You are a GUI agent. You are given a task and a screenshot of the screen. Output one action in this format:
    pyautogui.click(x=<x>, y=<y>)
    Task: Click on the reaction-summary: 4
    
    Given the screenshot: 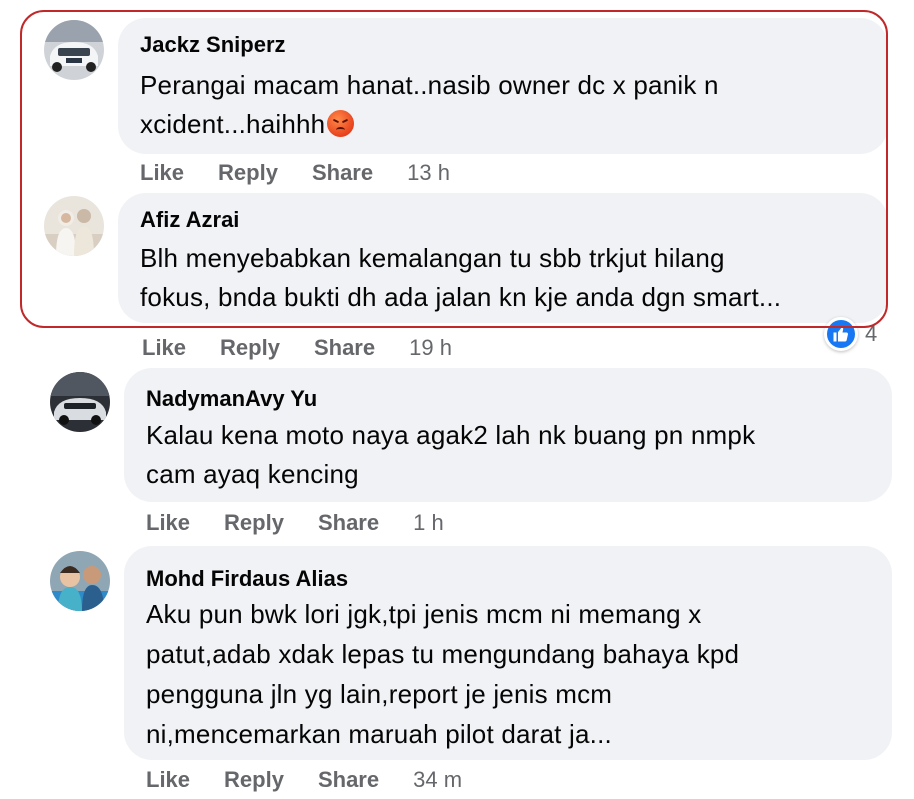 What is the action you would take?
    pyautogui.click(x=850, y=334)
    